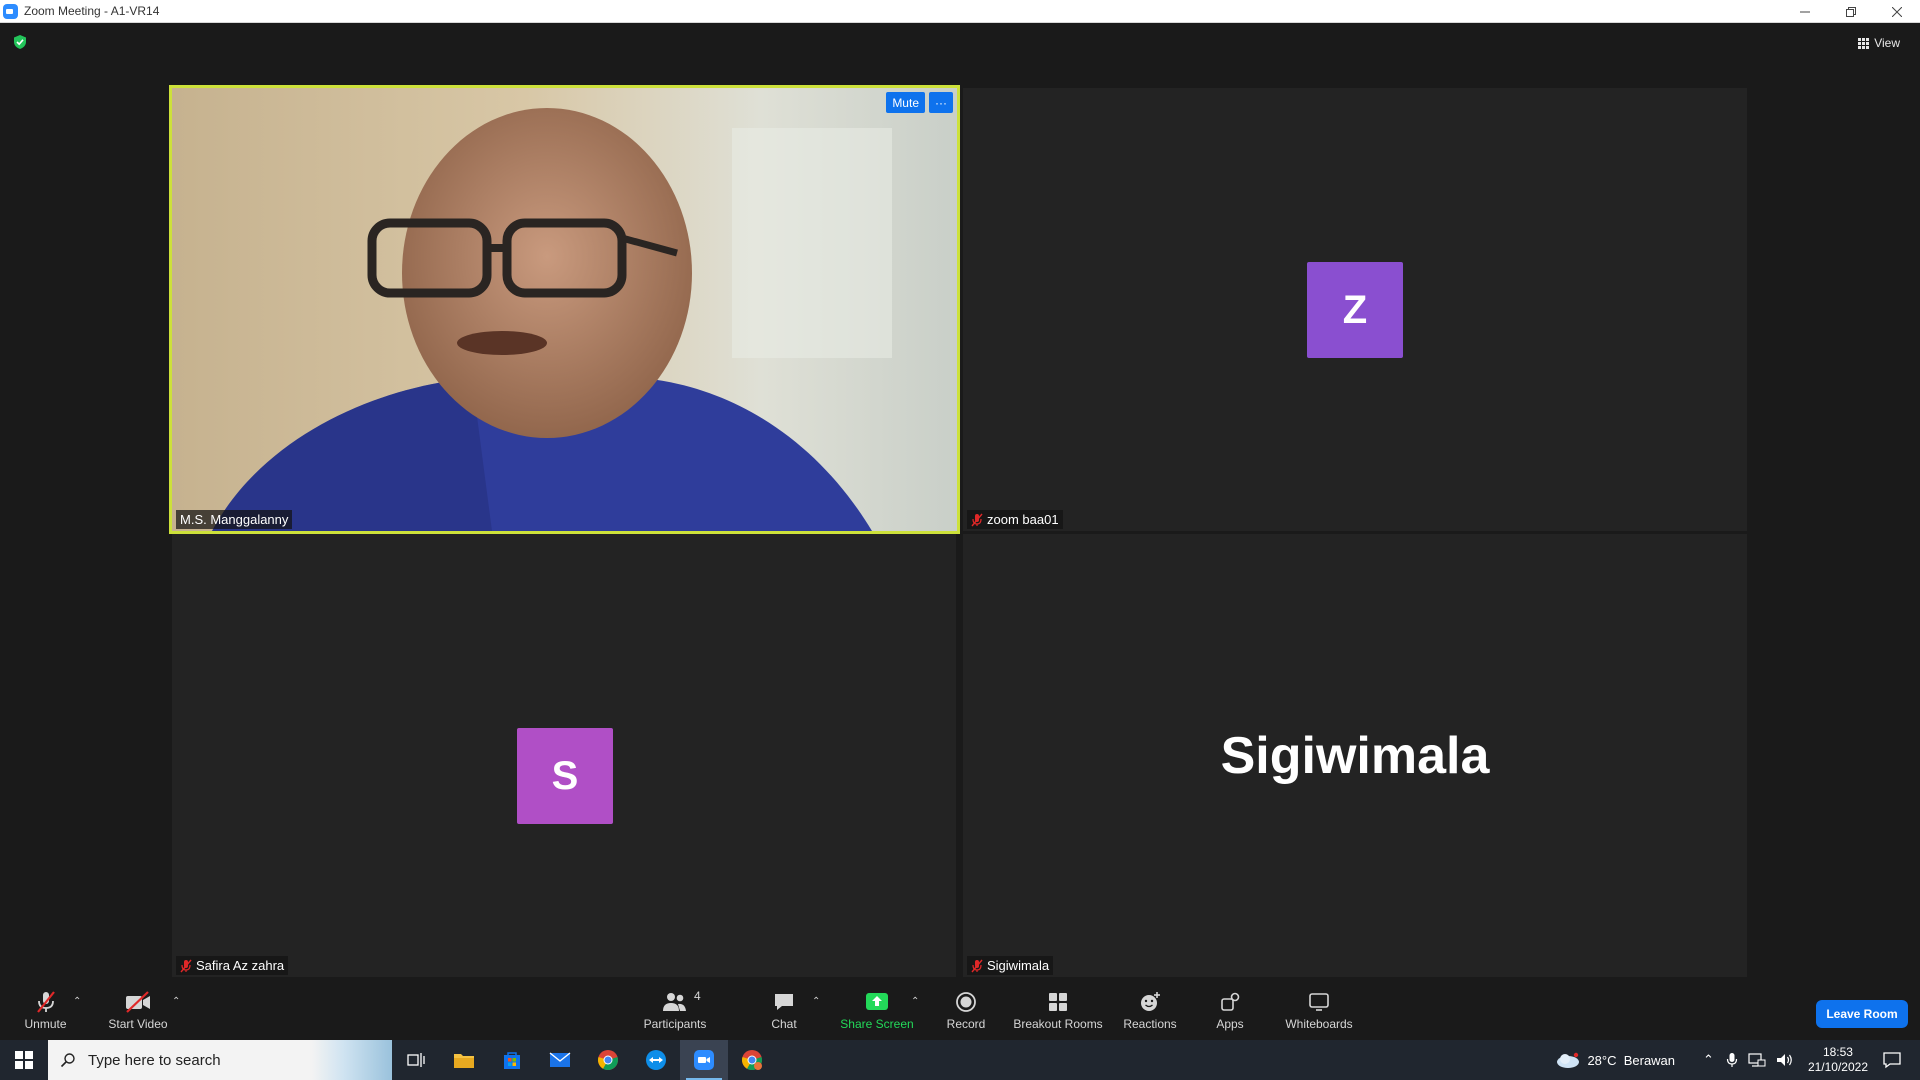  Describe the element at coordinates (941, 102) in the screenshot. I see `more-options-button: ···` at that location.